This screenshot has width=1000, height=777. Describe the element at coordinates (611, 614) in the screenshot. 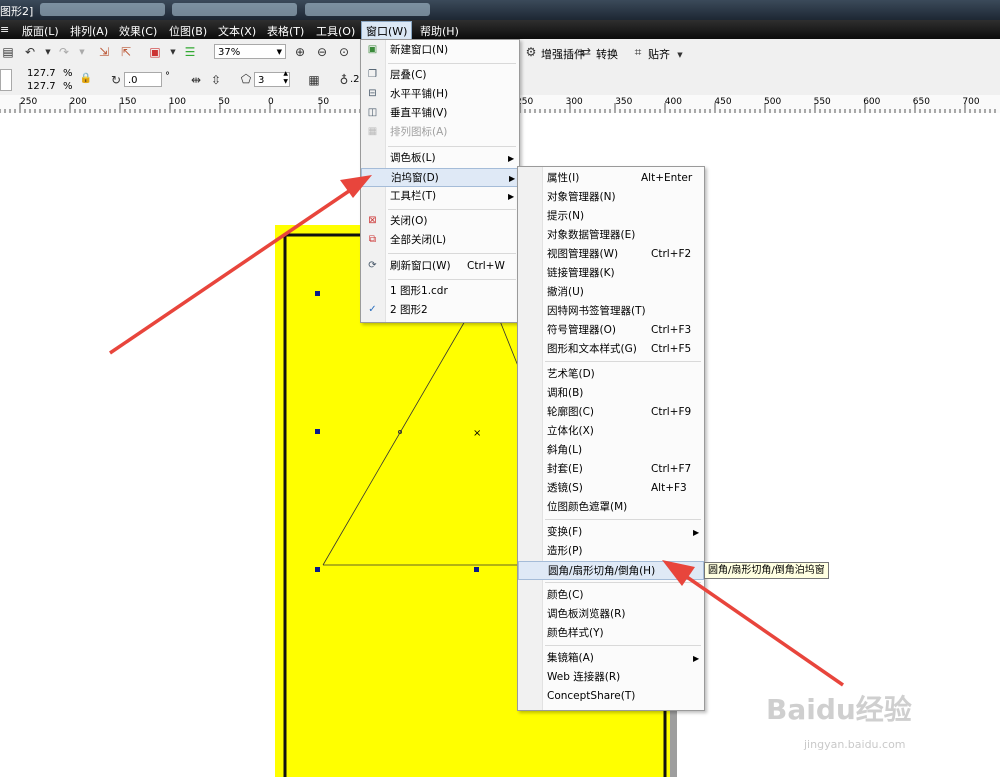

I see `docker-menu-item: 调色板浏览器(R)` at that location.